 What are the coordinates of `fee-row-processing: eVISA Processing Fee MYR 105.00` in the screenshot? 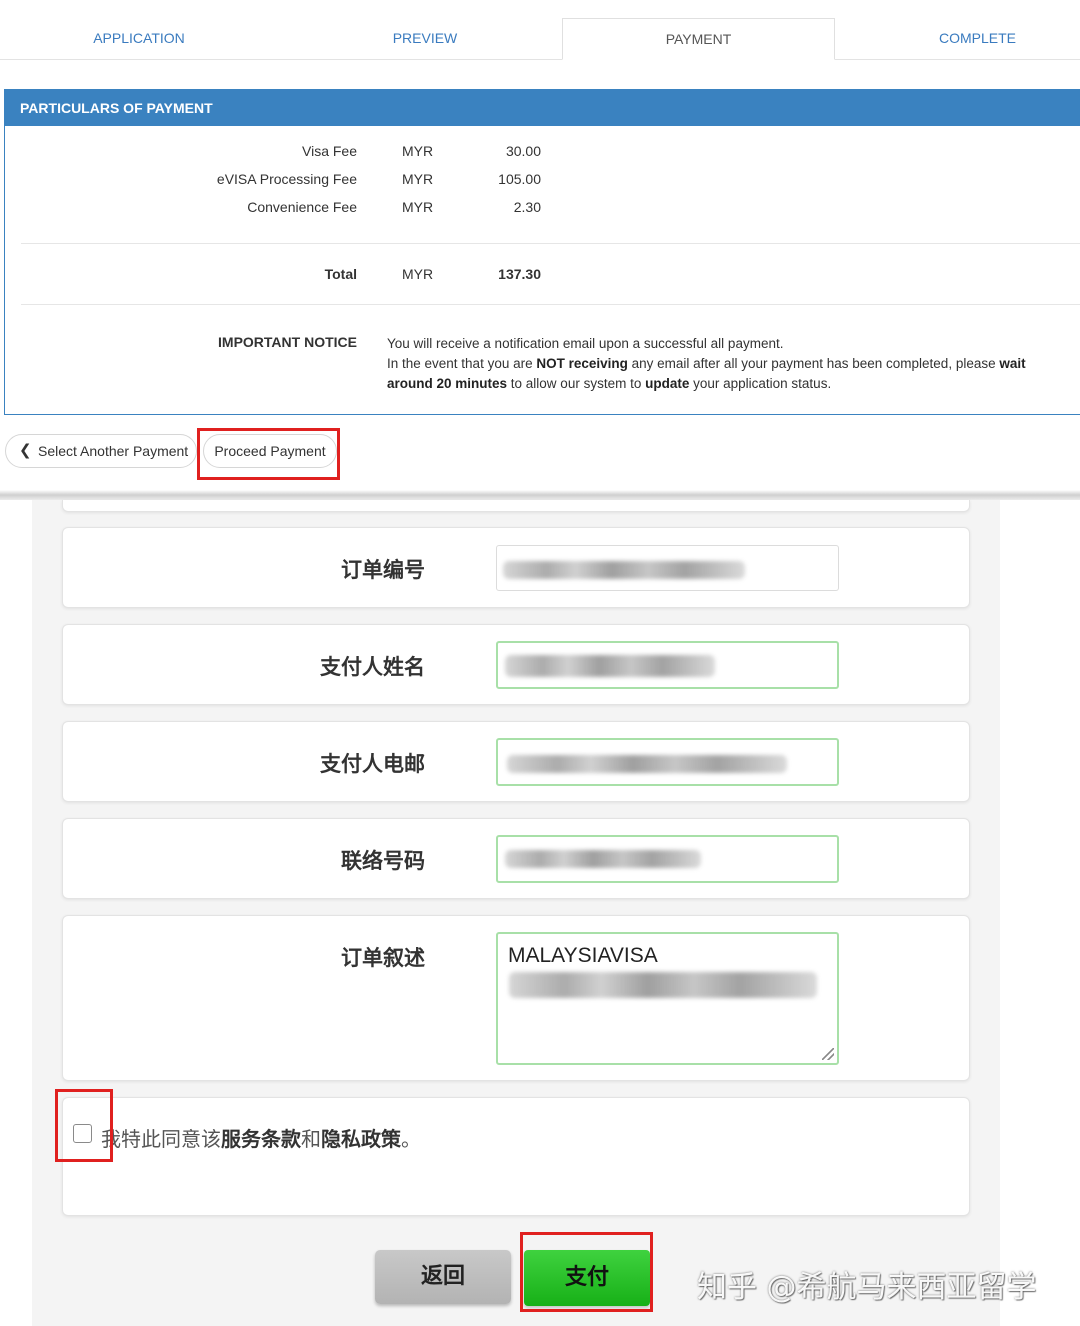 It's located at (355, 181).